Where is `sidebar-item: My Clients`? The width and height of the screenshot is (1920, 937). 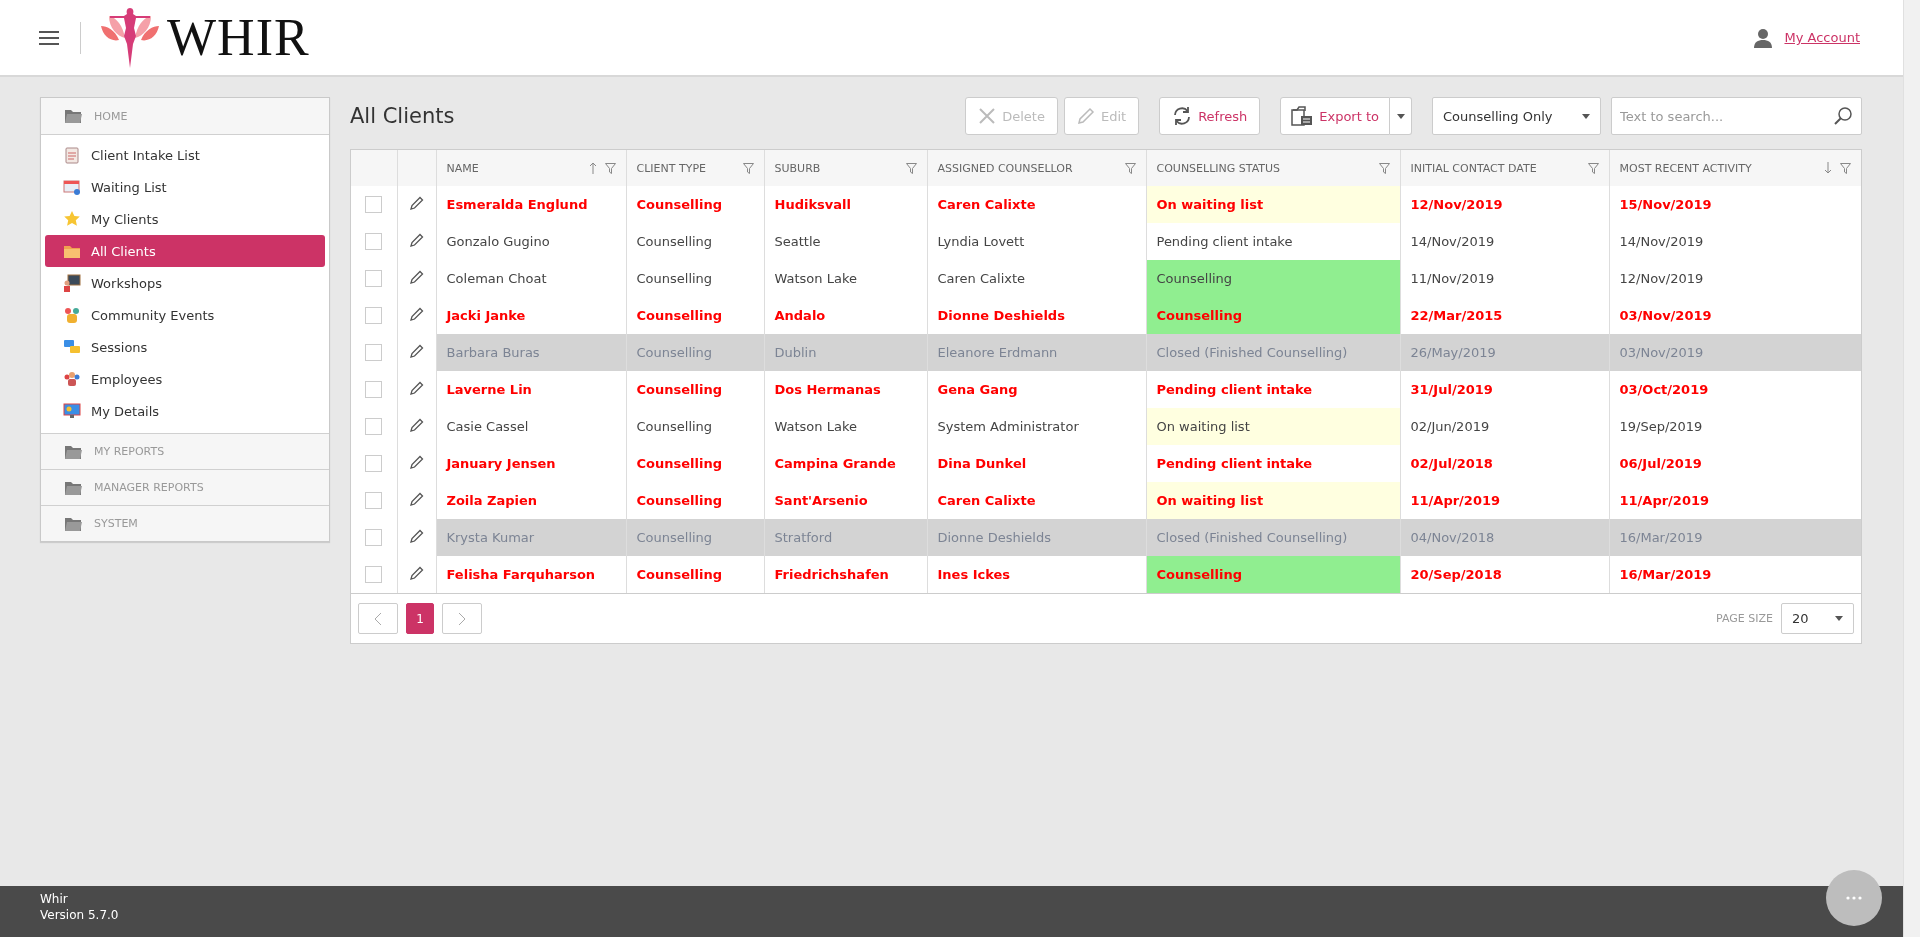
sidebar-item: My Clients is located at coordinates (185, 219).